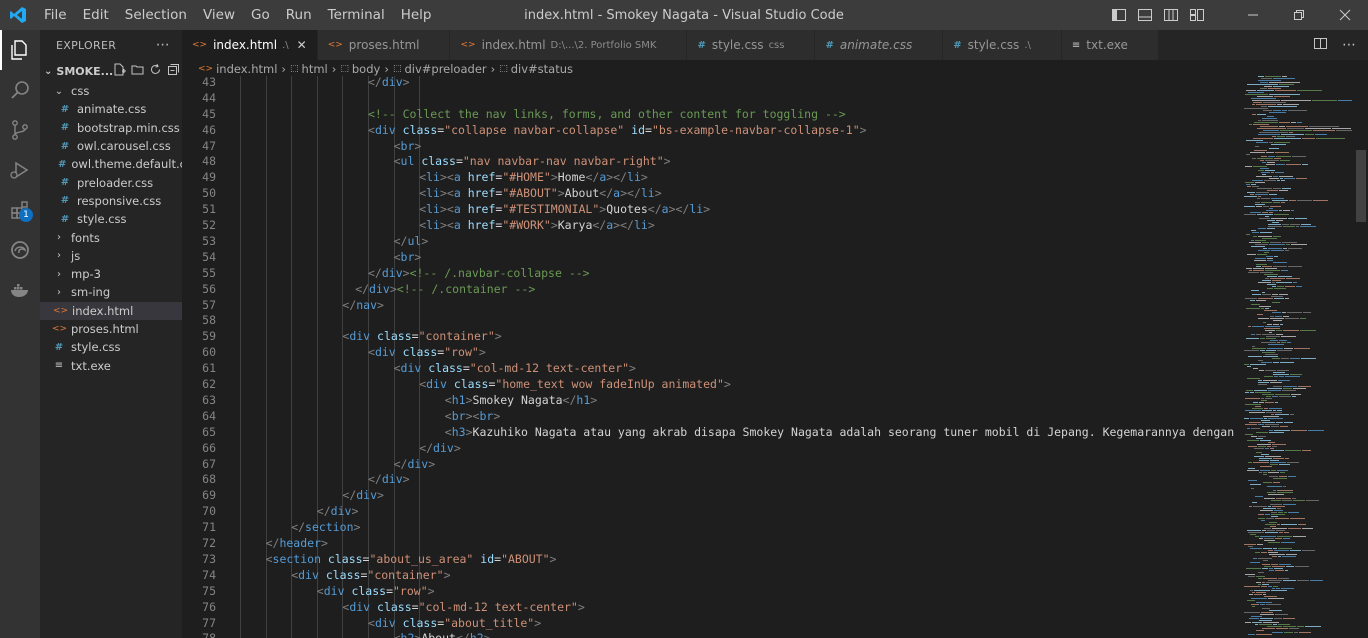 The height and width of the screenshot is (638, 1368). What do you see at coordinates (173, 71) in the screenshot?
I see `collapse-all-icon` at bounding box center [173, 71].